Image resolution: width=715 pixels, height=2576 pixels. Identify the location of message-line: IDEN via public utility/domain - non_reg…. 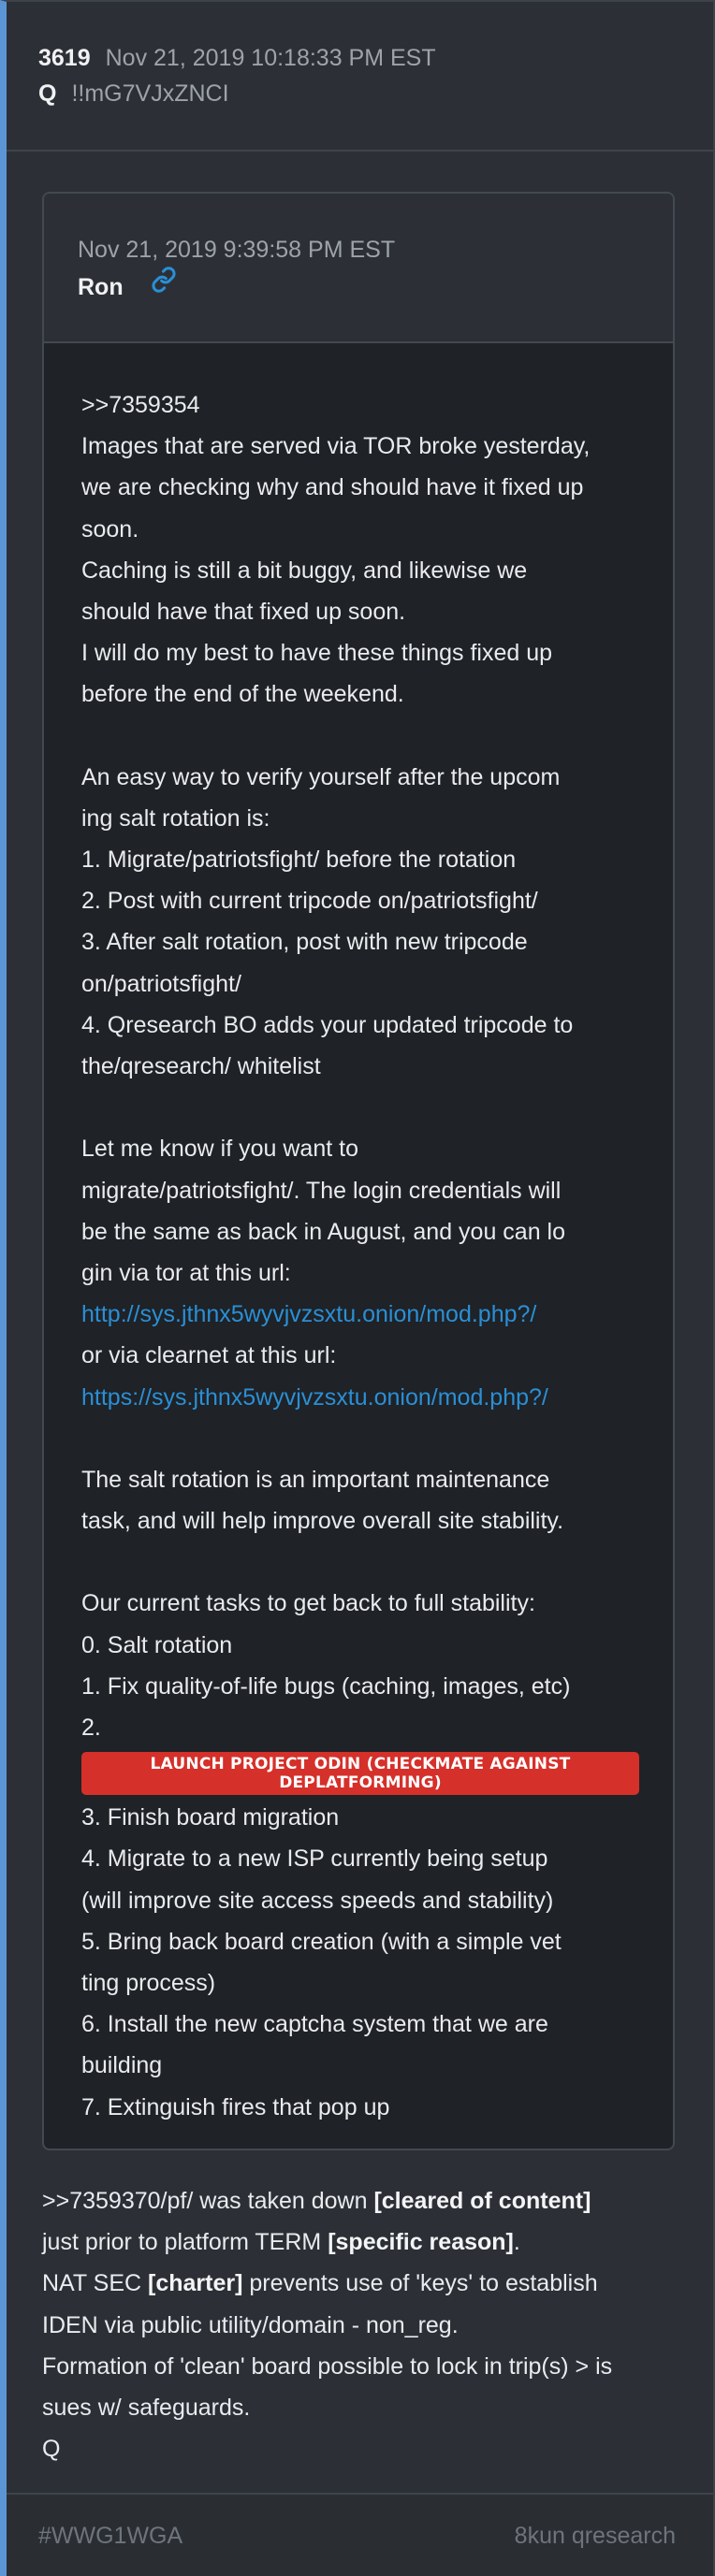
(250, 2324).